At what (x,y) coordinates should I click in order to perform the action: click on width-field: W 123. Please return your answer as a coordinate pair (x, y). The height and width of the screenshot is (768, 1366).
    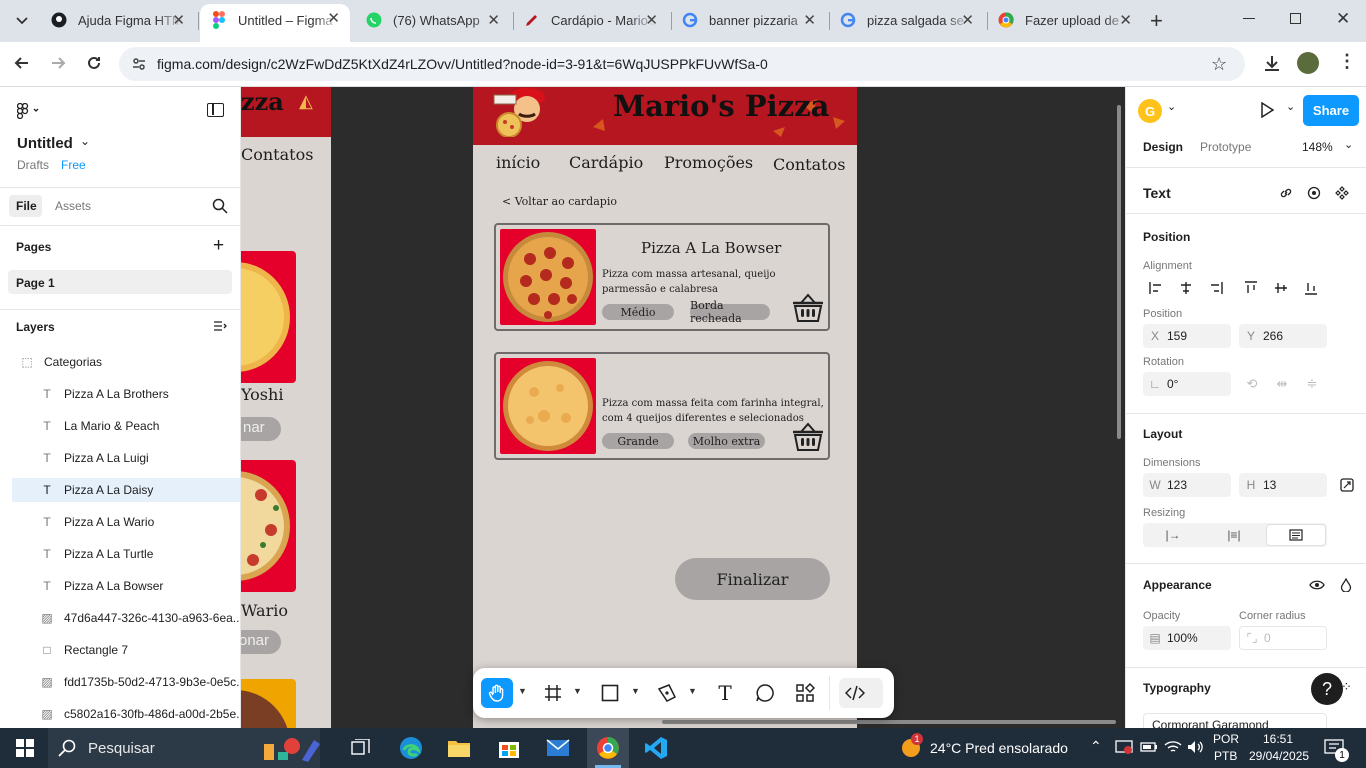
    Looking at the image, I should click on (1187, 485).